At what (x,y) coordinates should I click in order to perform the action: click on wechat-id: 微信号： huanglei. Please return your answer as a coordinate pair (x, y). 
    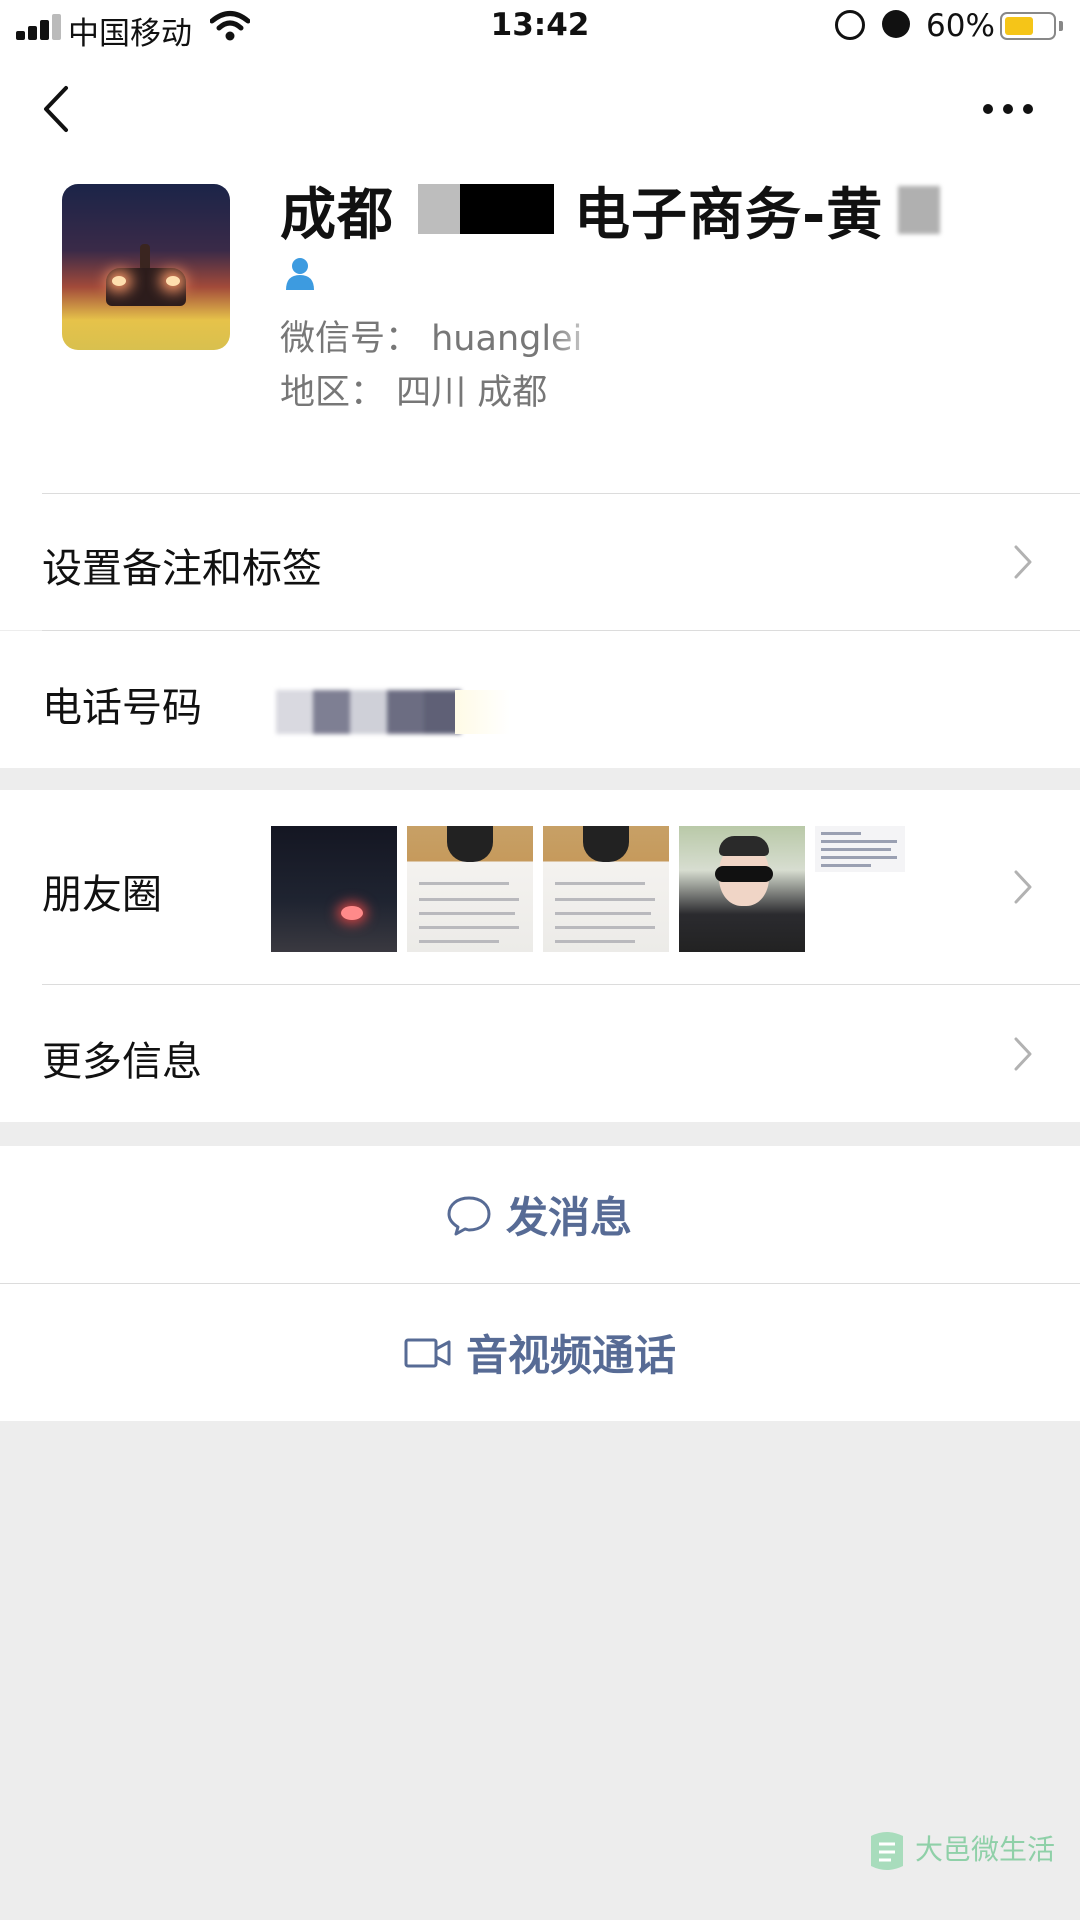
    Looking at the image, I should click on (431, 339).